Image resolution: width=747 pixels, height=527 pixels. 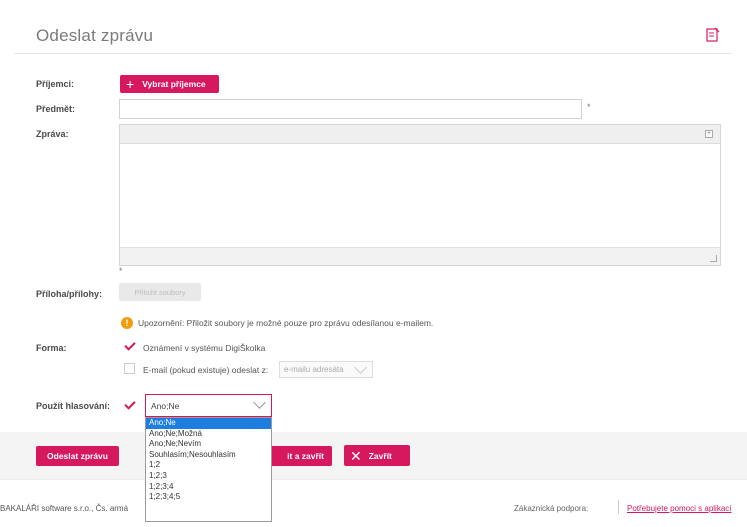 What do you see at coordinates (205, 370) in the screenshot?
I see `option-email: E-mail (pokud existuje) odeslat z:` at bounding box center [205, 370].